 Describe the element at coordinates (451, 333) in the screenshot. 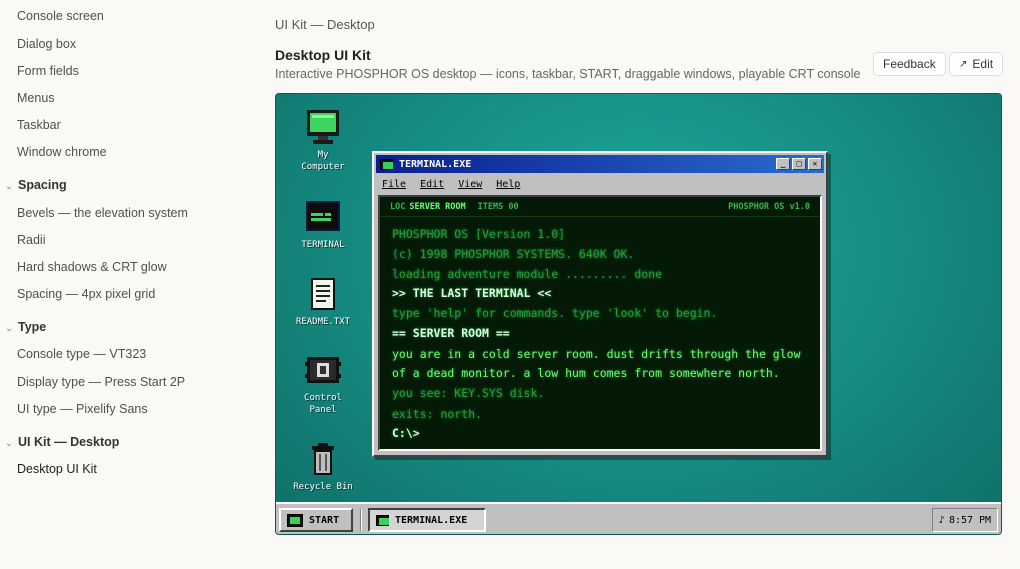

I see `console-line: == SERVER ROOM ==` at that location.